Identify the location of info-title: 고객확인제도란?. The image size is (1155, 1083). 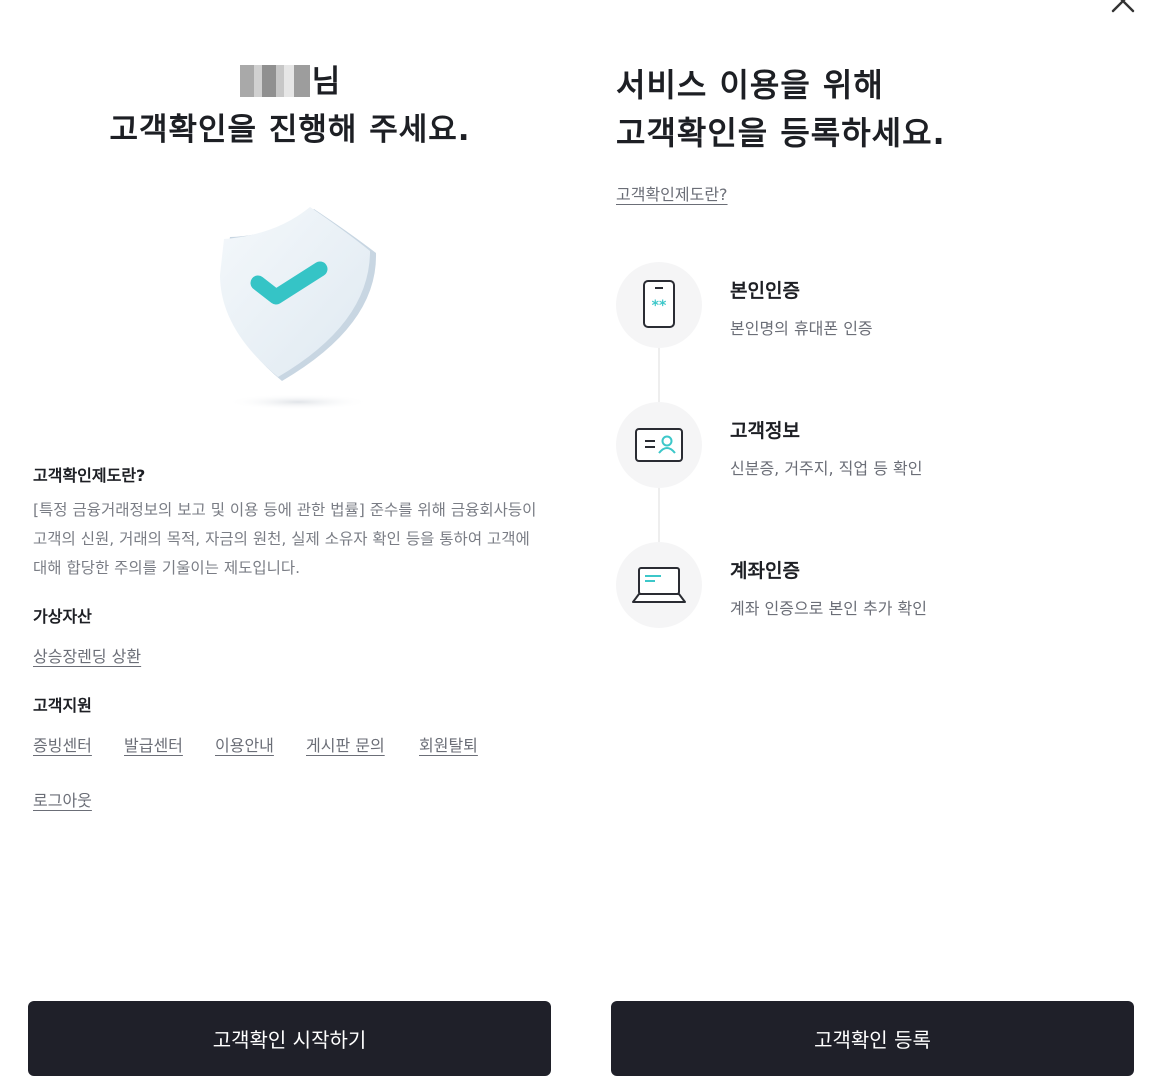
(89, 475).